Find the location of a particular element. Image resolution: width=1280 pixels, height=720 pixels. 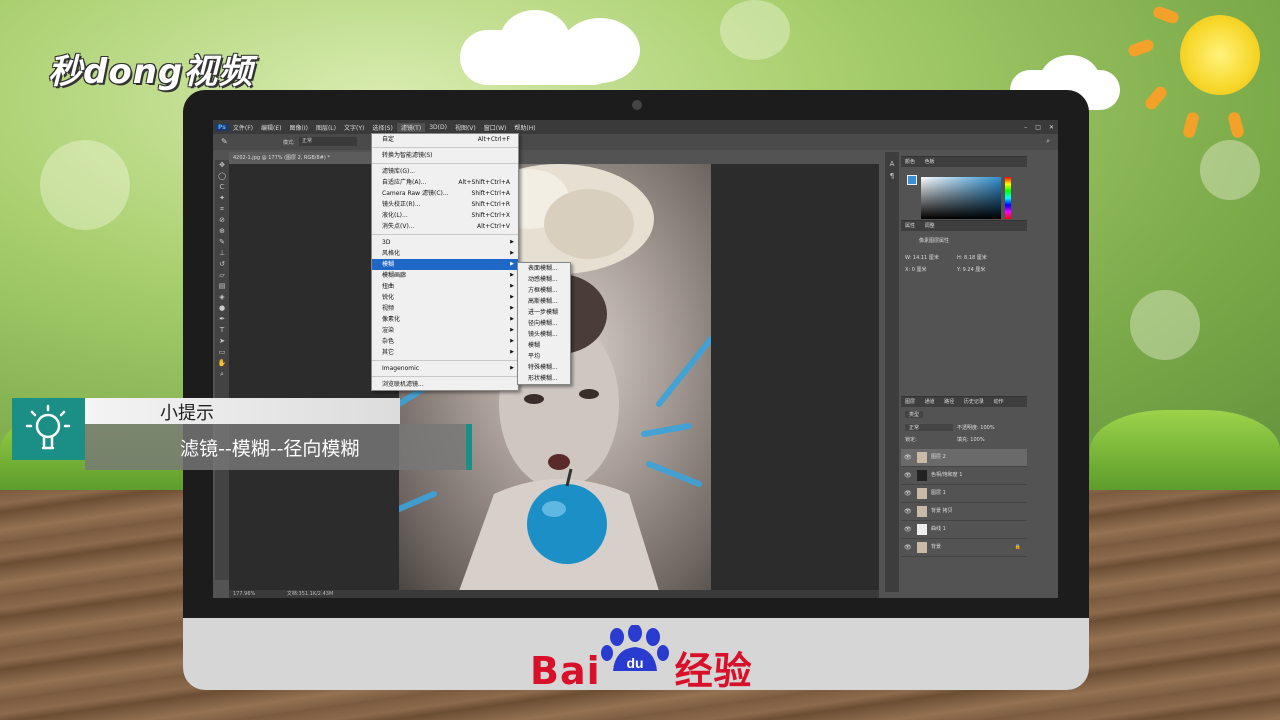

menu-file: 文件(F) is located at coordinates (243, 127).